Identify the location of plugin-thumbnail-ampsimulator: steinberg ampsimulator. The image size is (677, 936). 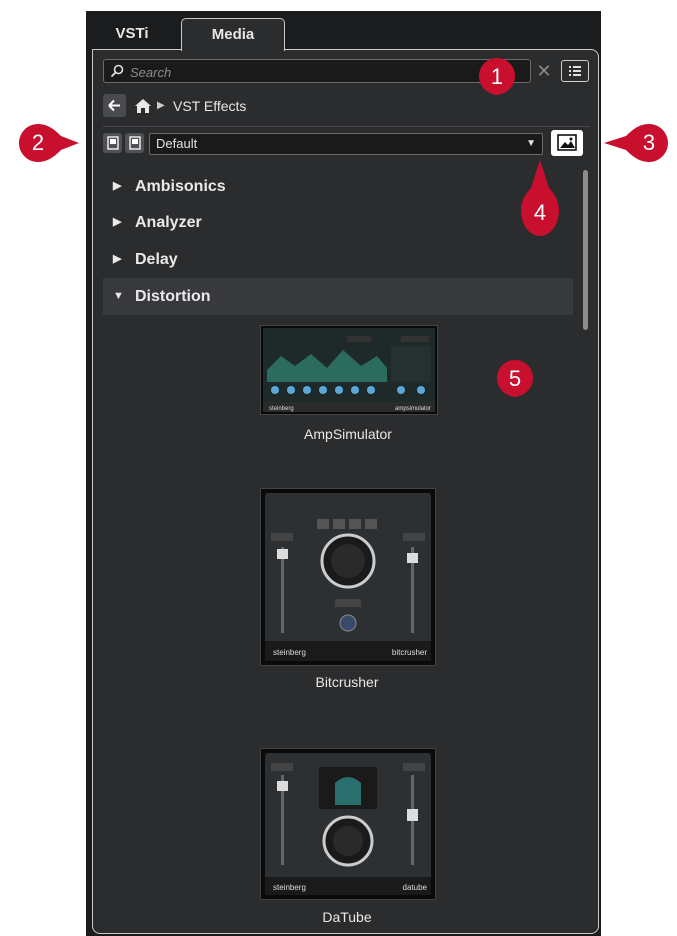
(349, 370).